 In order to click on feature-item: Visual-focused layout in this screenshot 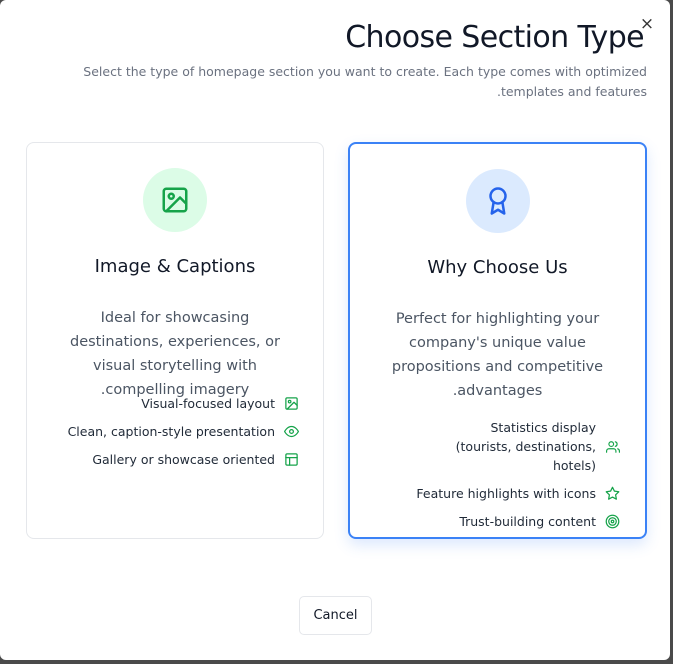, I will do `click(220, 403)`.